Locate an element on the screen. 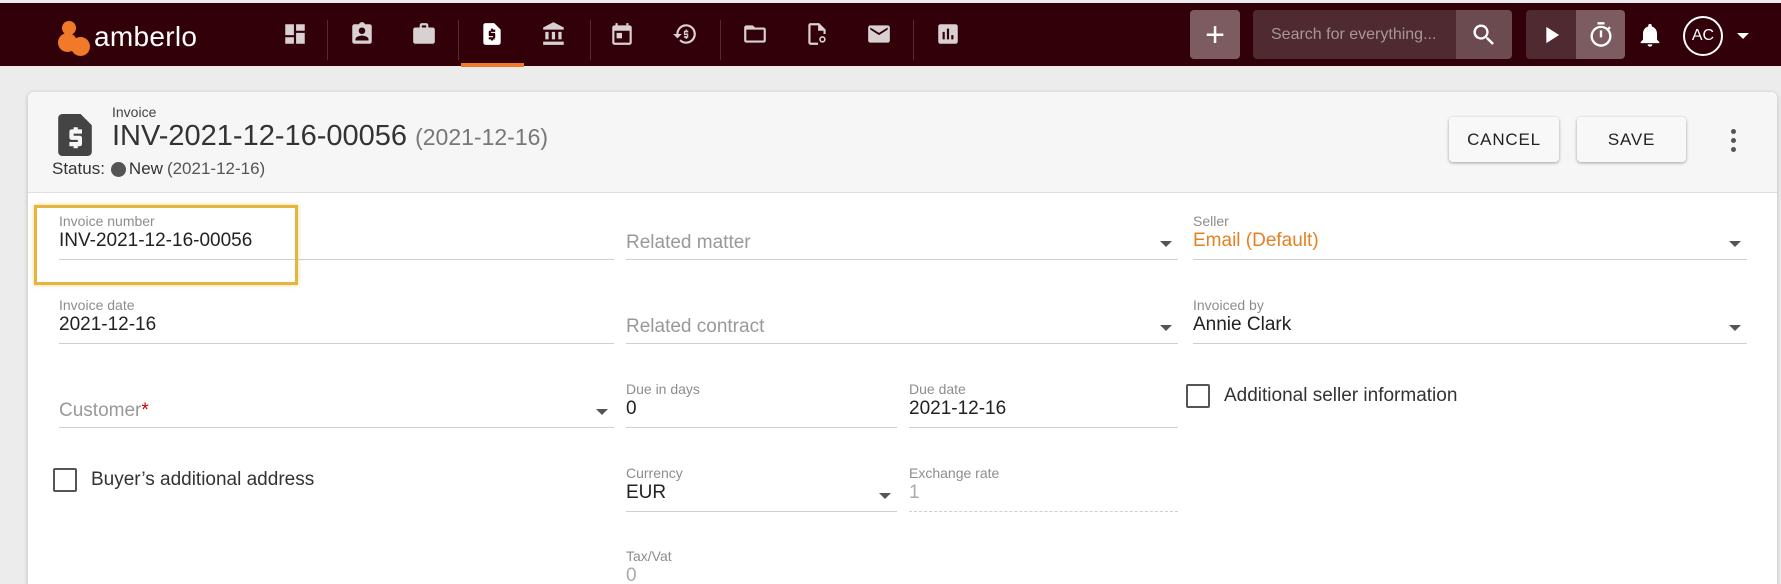 This screenshot has height=584, width=1781. invoices-icon is located at coordinates (492, 34).